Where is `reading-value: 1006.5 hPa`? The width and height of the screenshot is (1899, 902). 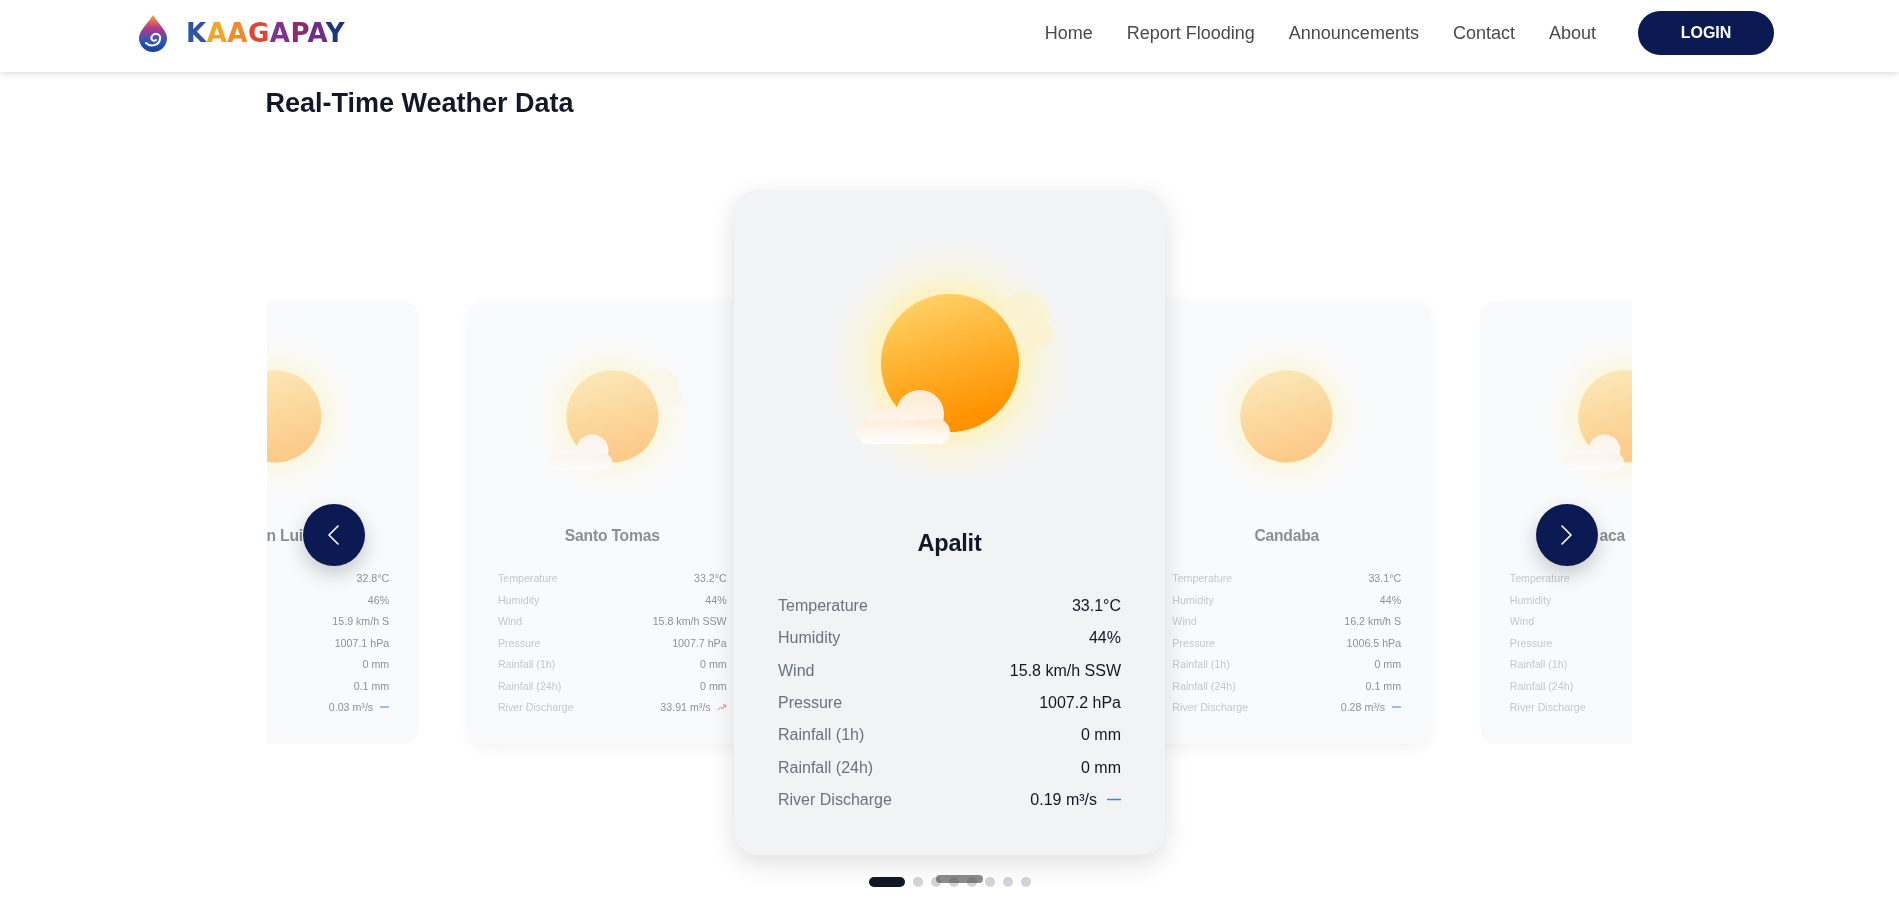 reading-value: 1006.5 hPa is located at coordinates (1374, 642).